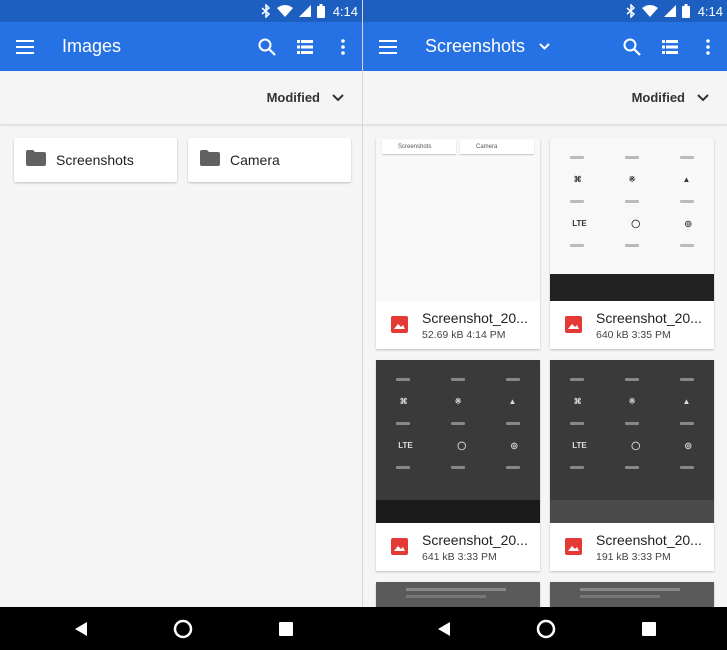  Describe the element at coordinates (92, 46) in the screenshot. I see `page-title: Images` at that location.